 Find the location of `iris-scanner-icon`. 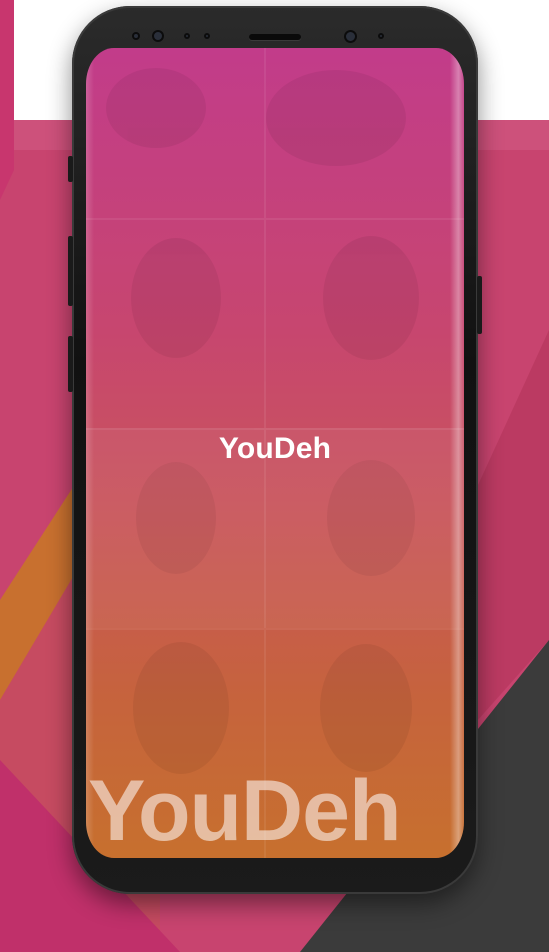

iris-scanner-icon is located at coordinates (158, 36).